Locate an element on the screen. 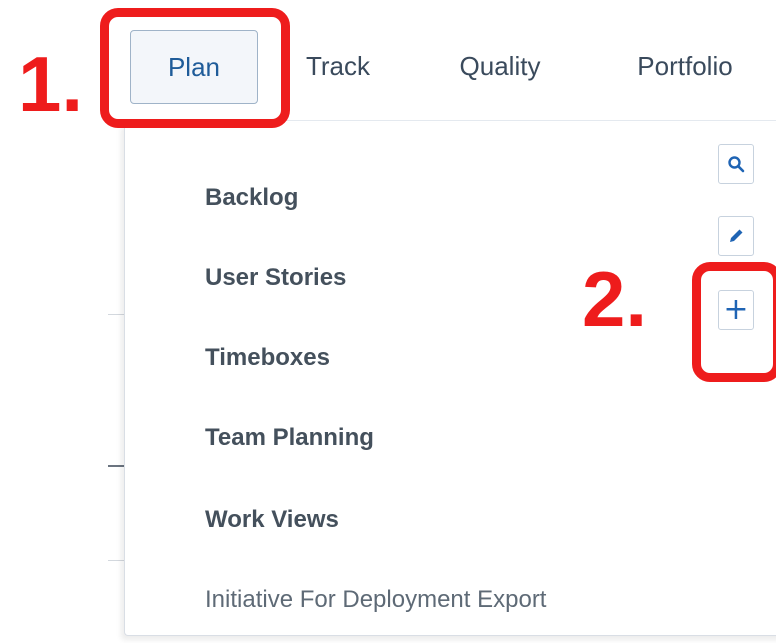 This screenshot has width=776, height=643. menu-item-initiative-export: Initiative For Deployment Export is located at coordinates (375, 600).